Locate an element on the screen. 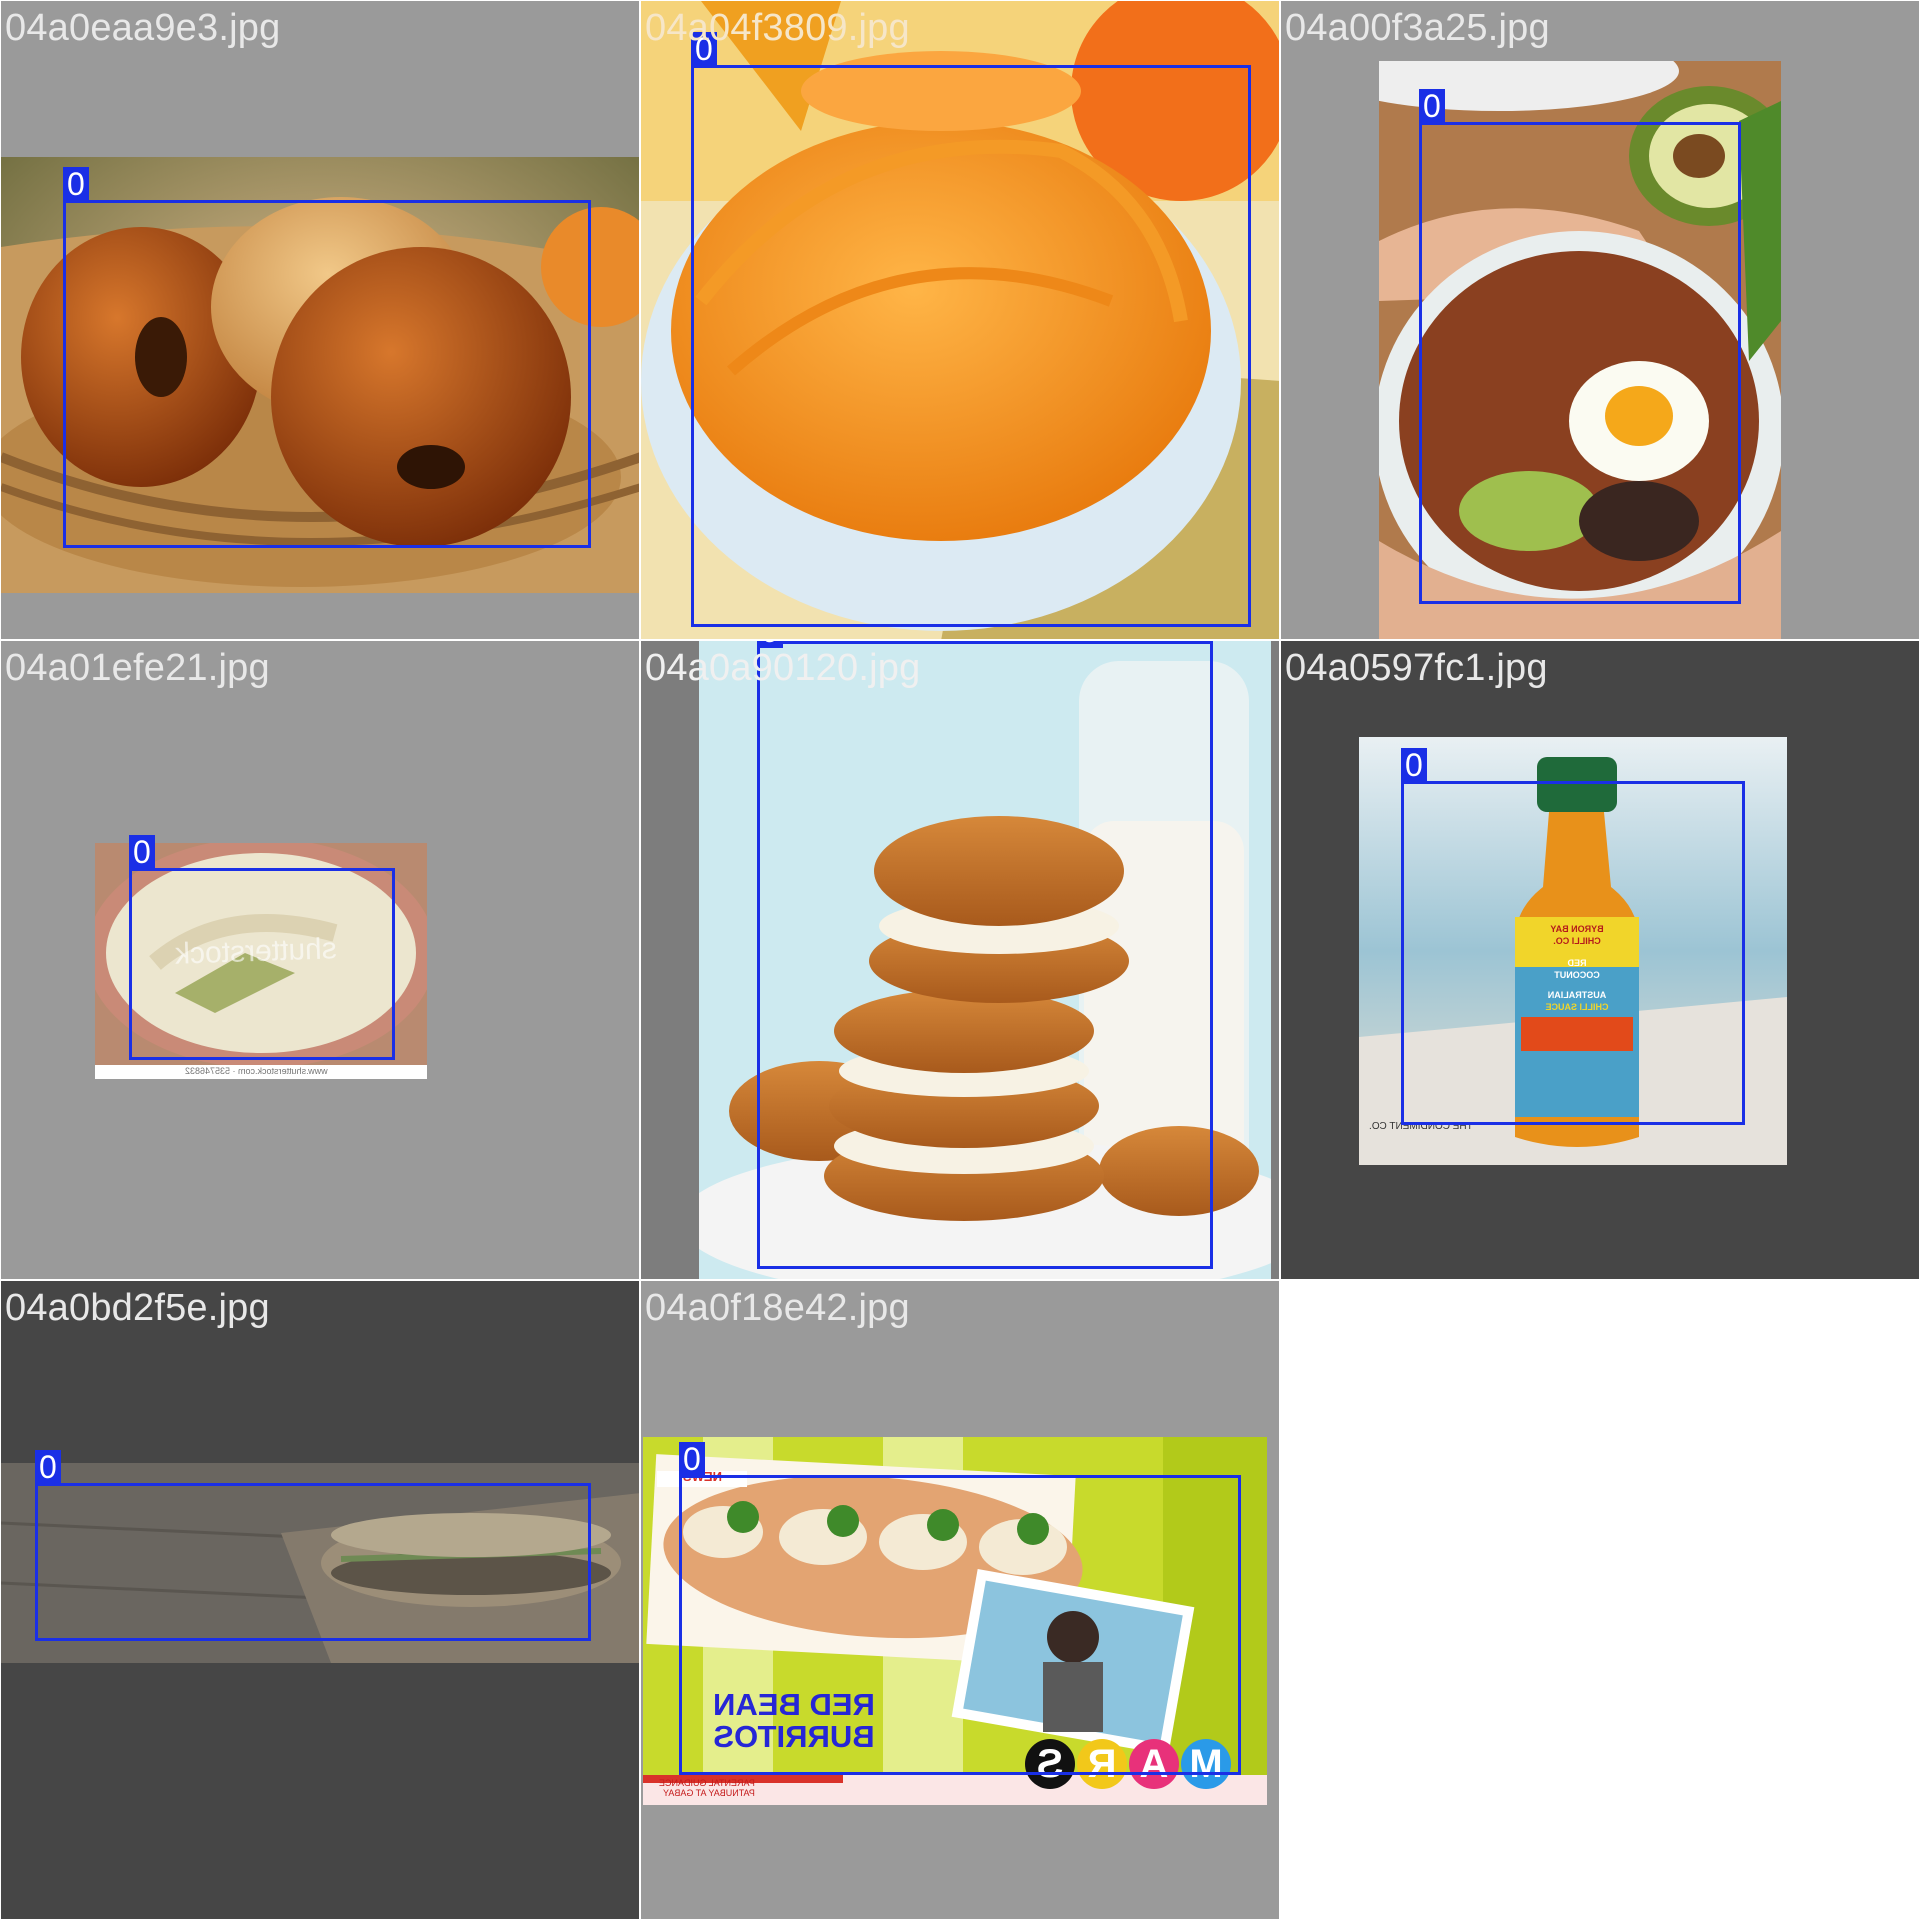 This screenshot has height=1920, width=1920. tile-pumpkin-puree: 04a04f3809.jpg 0 is located at coordinates (960, 320).